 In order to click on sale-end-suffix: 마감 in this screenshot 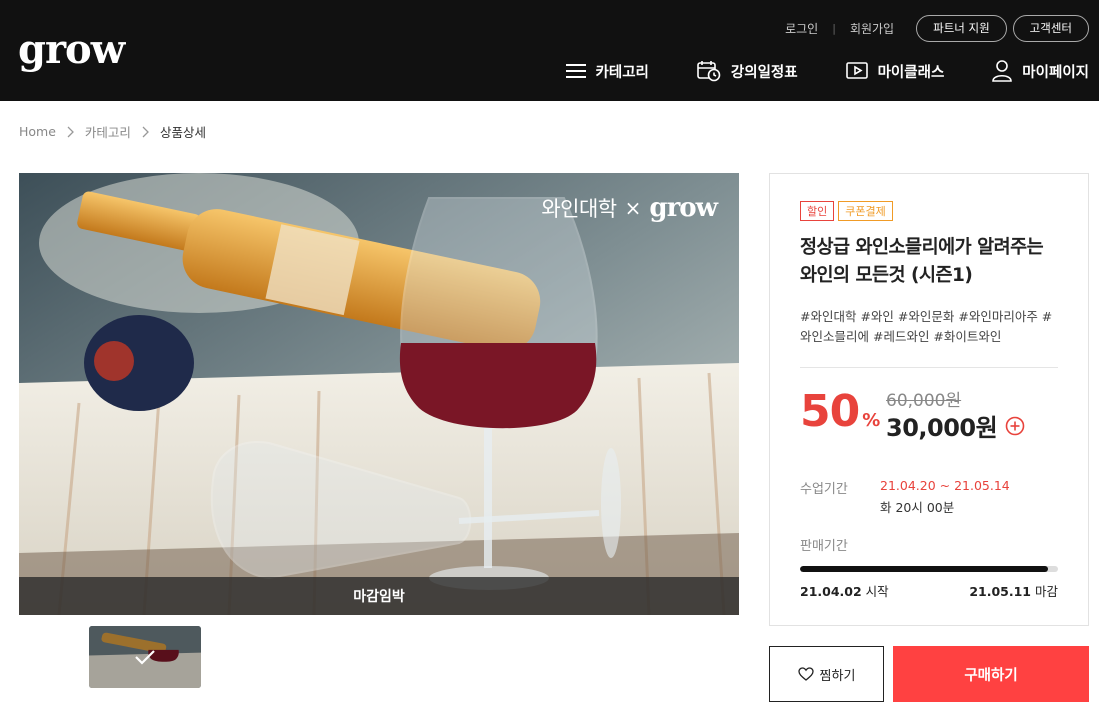, I will do `click(1046, 591)`.